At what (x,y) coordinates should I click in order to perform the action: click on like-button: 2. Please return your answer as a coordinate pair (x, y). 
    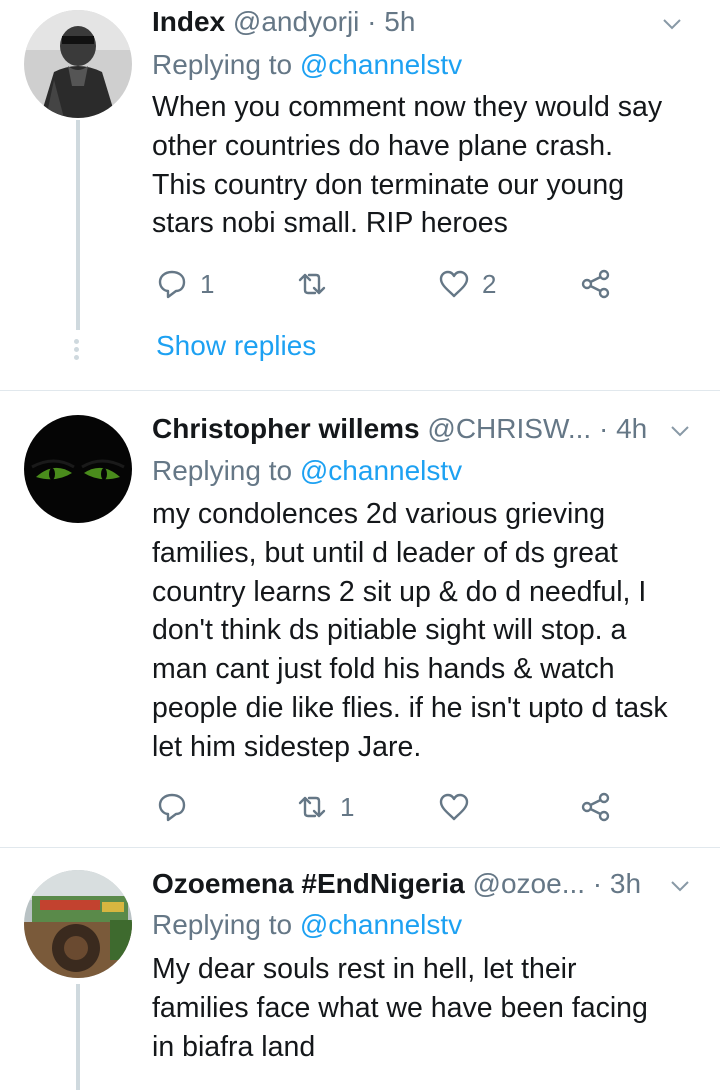
    Looking at the image, I should click on (467, 284).